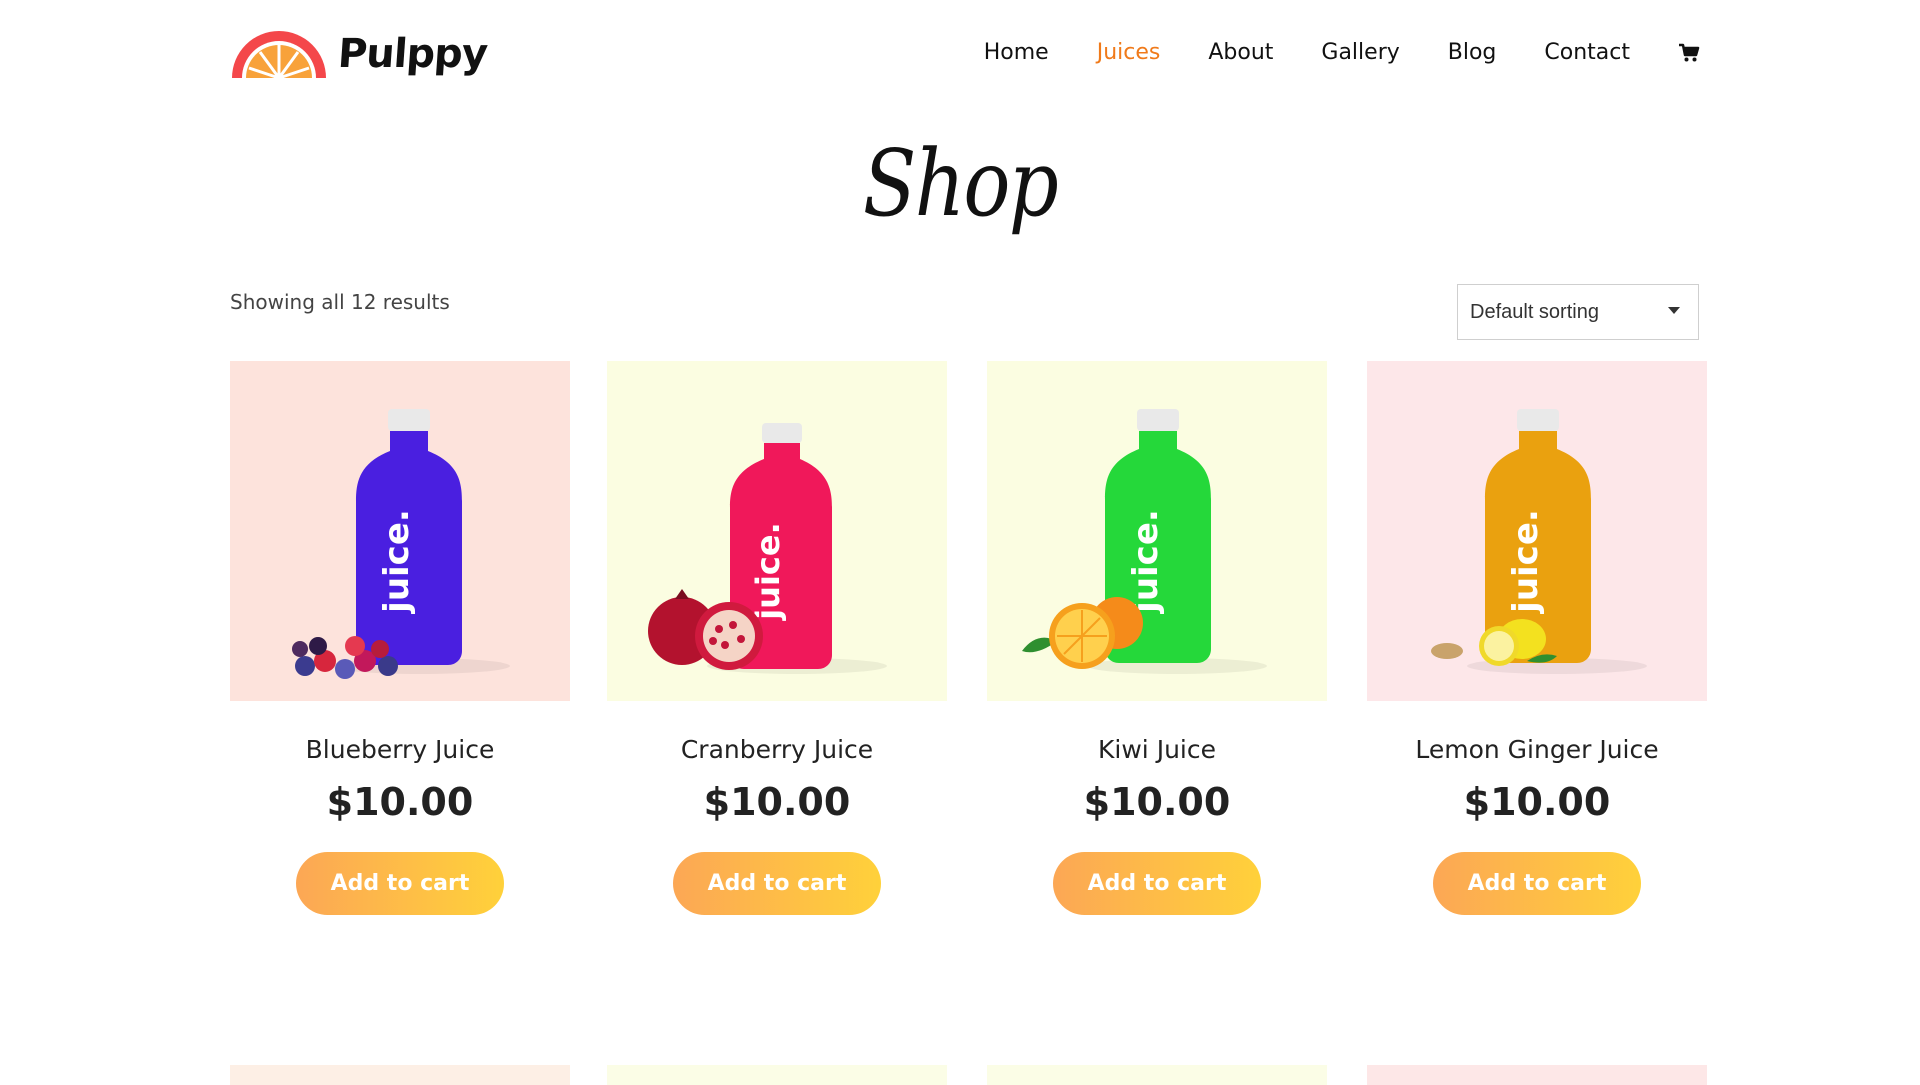 The image size is (1920, 1085). What do you see at coordinates (412, 54) in the screenshot?
I see `brand-name: Pulppy` at bounding box center [412, 54].